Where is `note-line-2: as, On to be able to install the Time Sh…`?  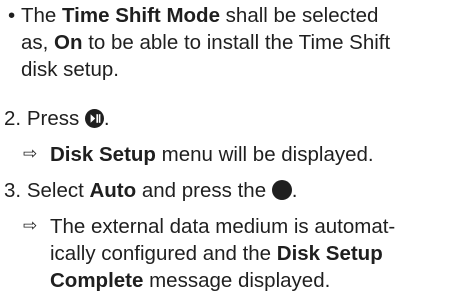
note-line-2: as, On to be able to install the Time Sh… is located at coordinates (206, 42).